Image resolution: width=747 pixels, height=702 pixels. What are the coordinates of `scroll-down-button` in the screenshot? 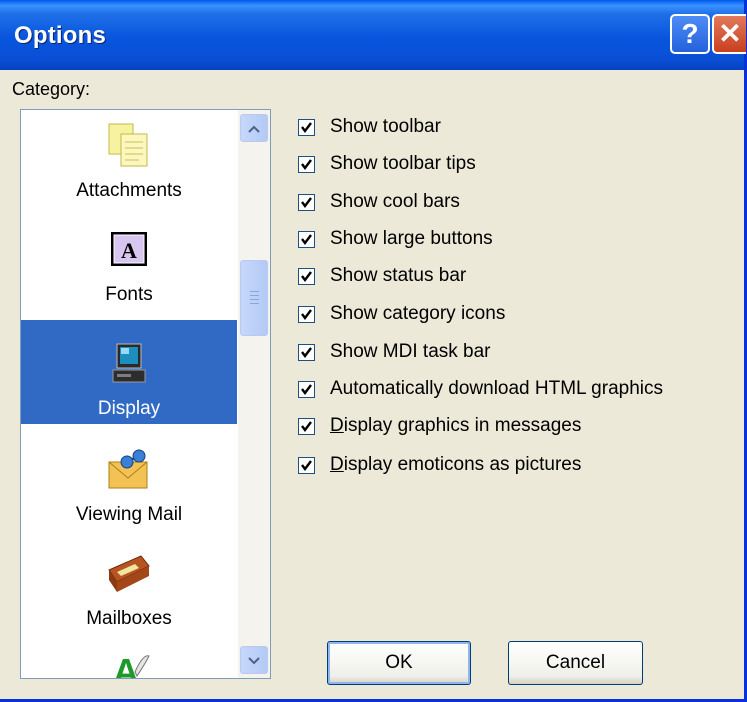 It's located at (254, 660).